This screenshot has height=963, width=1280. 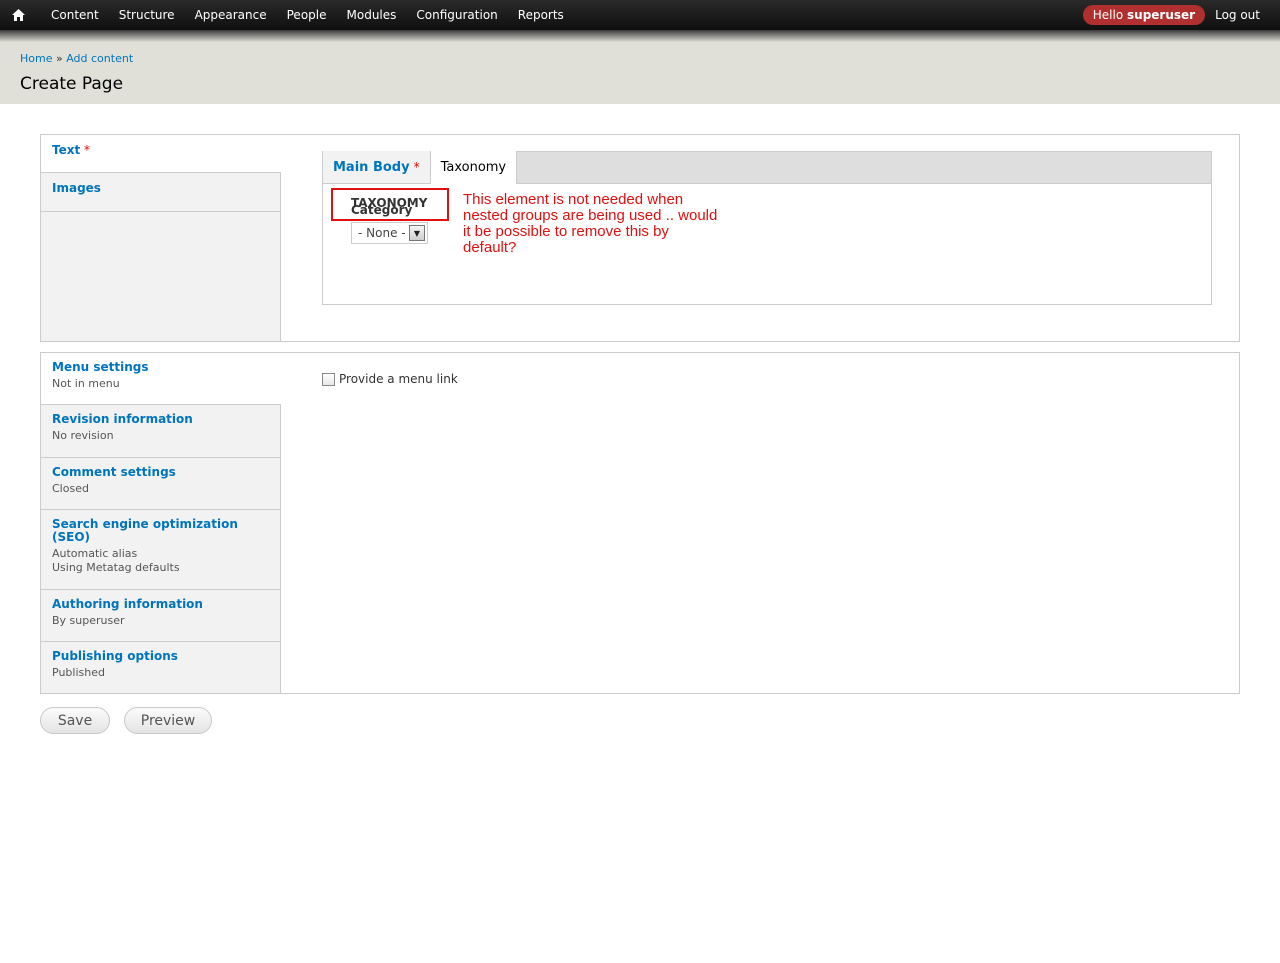 What do you see at coordinates (88, 620) in the screenshot?
I see `vtab-authoring-summary: By superuser` at bounding box center [88, 620].